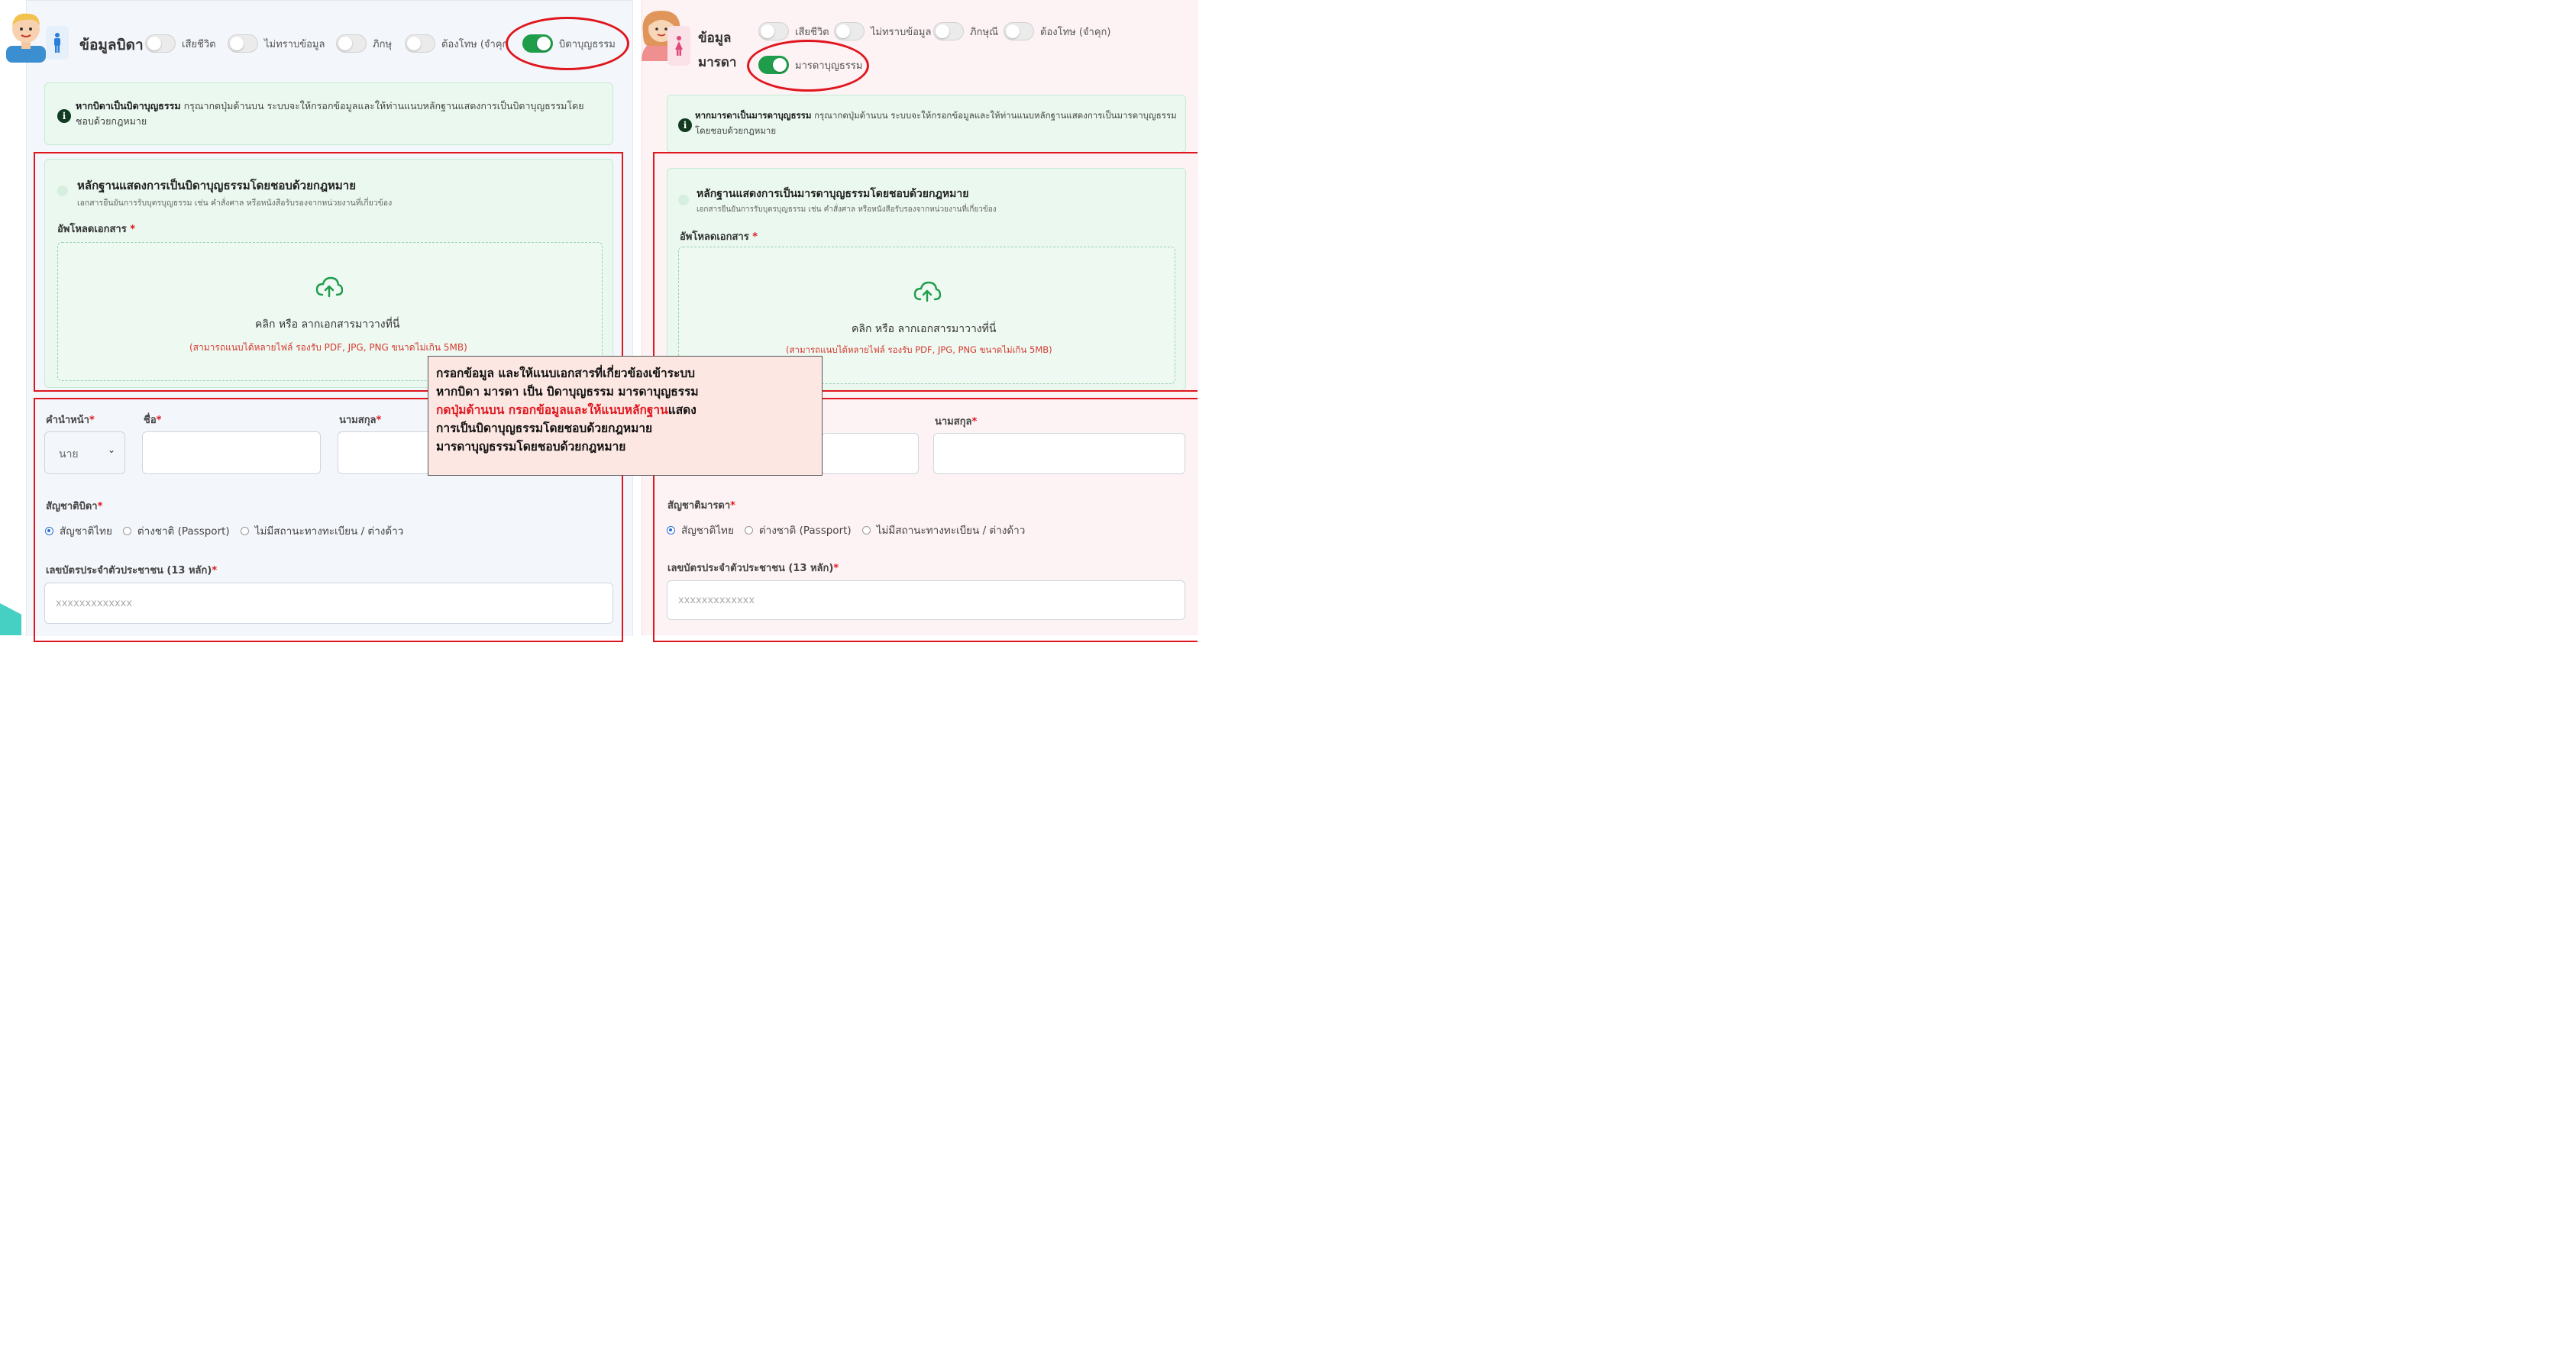 This screenshot has height=1366, width=2576. What do you see at coordinates (111, 121) in the screenshot?
I see `info-line2: ชอบด้วยกฎหมาย` at bounding box center [111, 121].